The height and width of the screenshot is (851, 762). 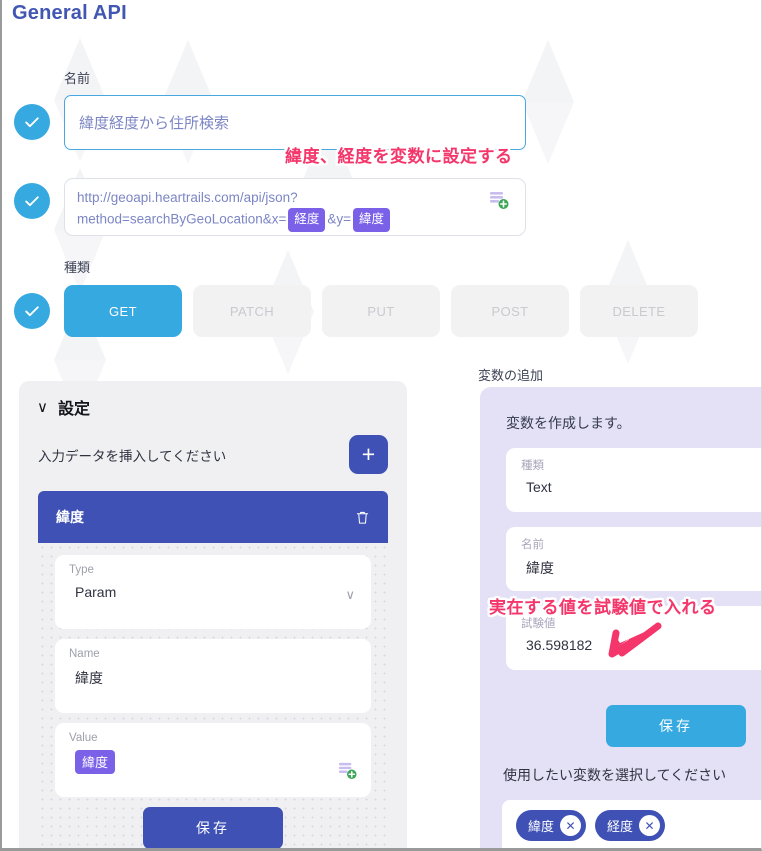 I want to click on name-field-value: 緯度, so click(x=89, y=678).